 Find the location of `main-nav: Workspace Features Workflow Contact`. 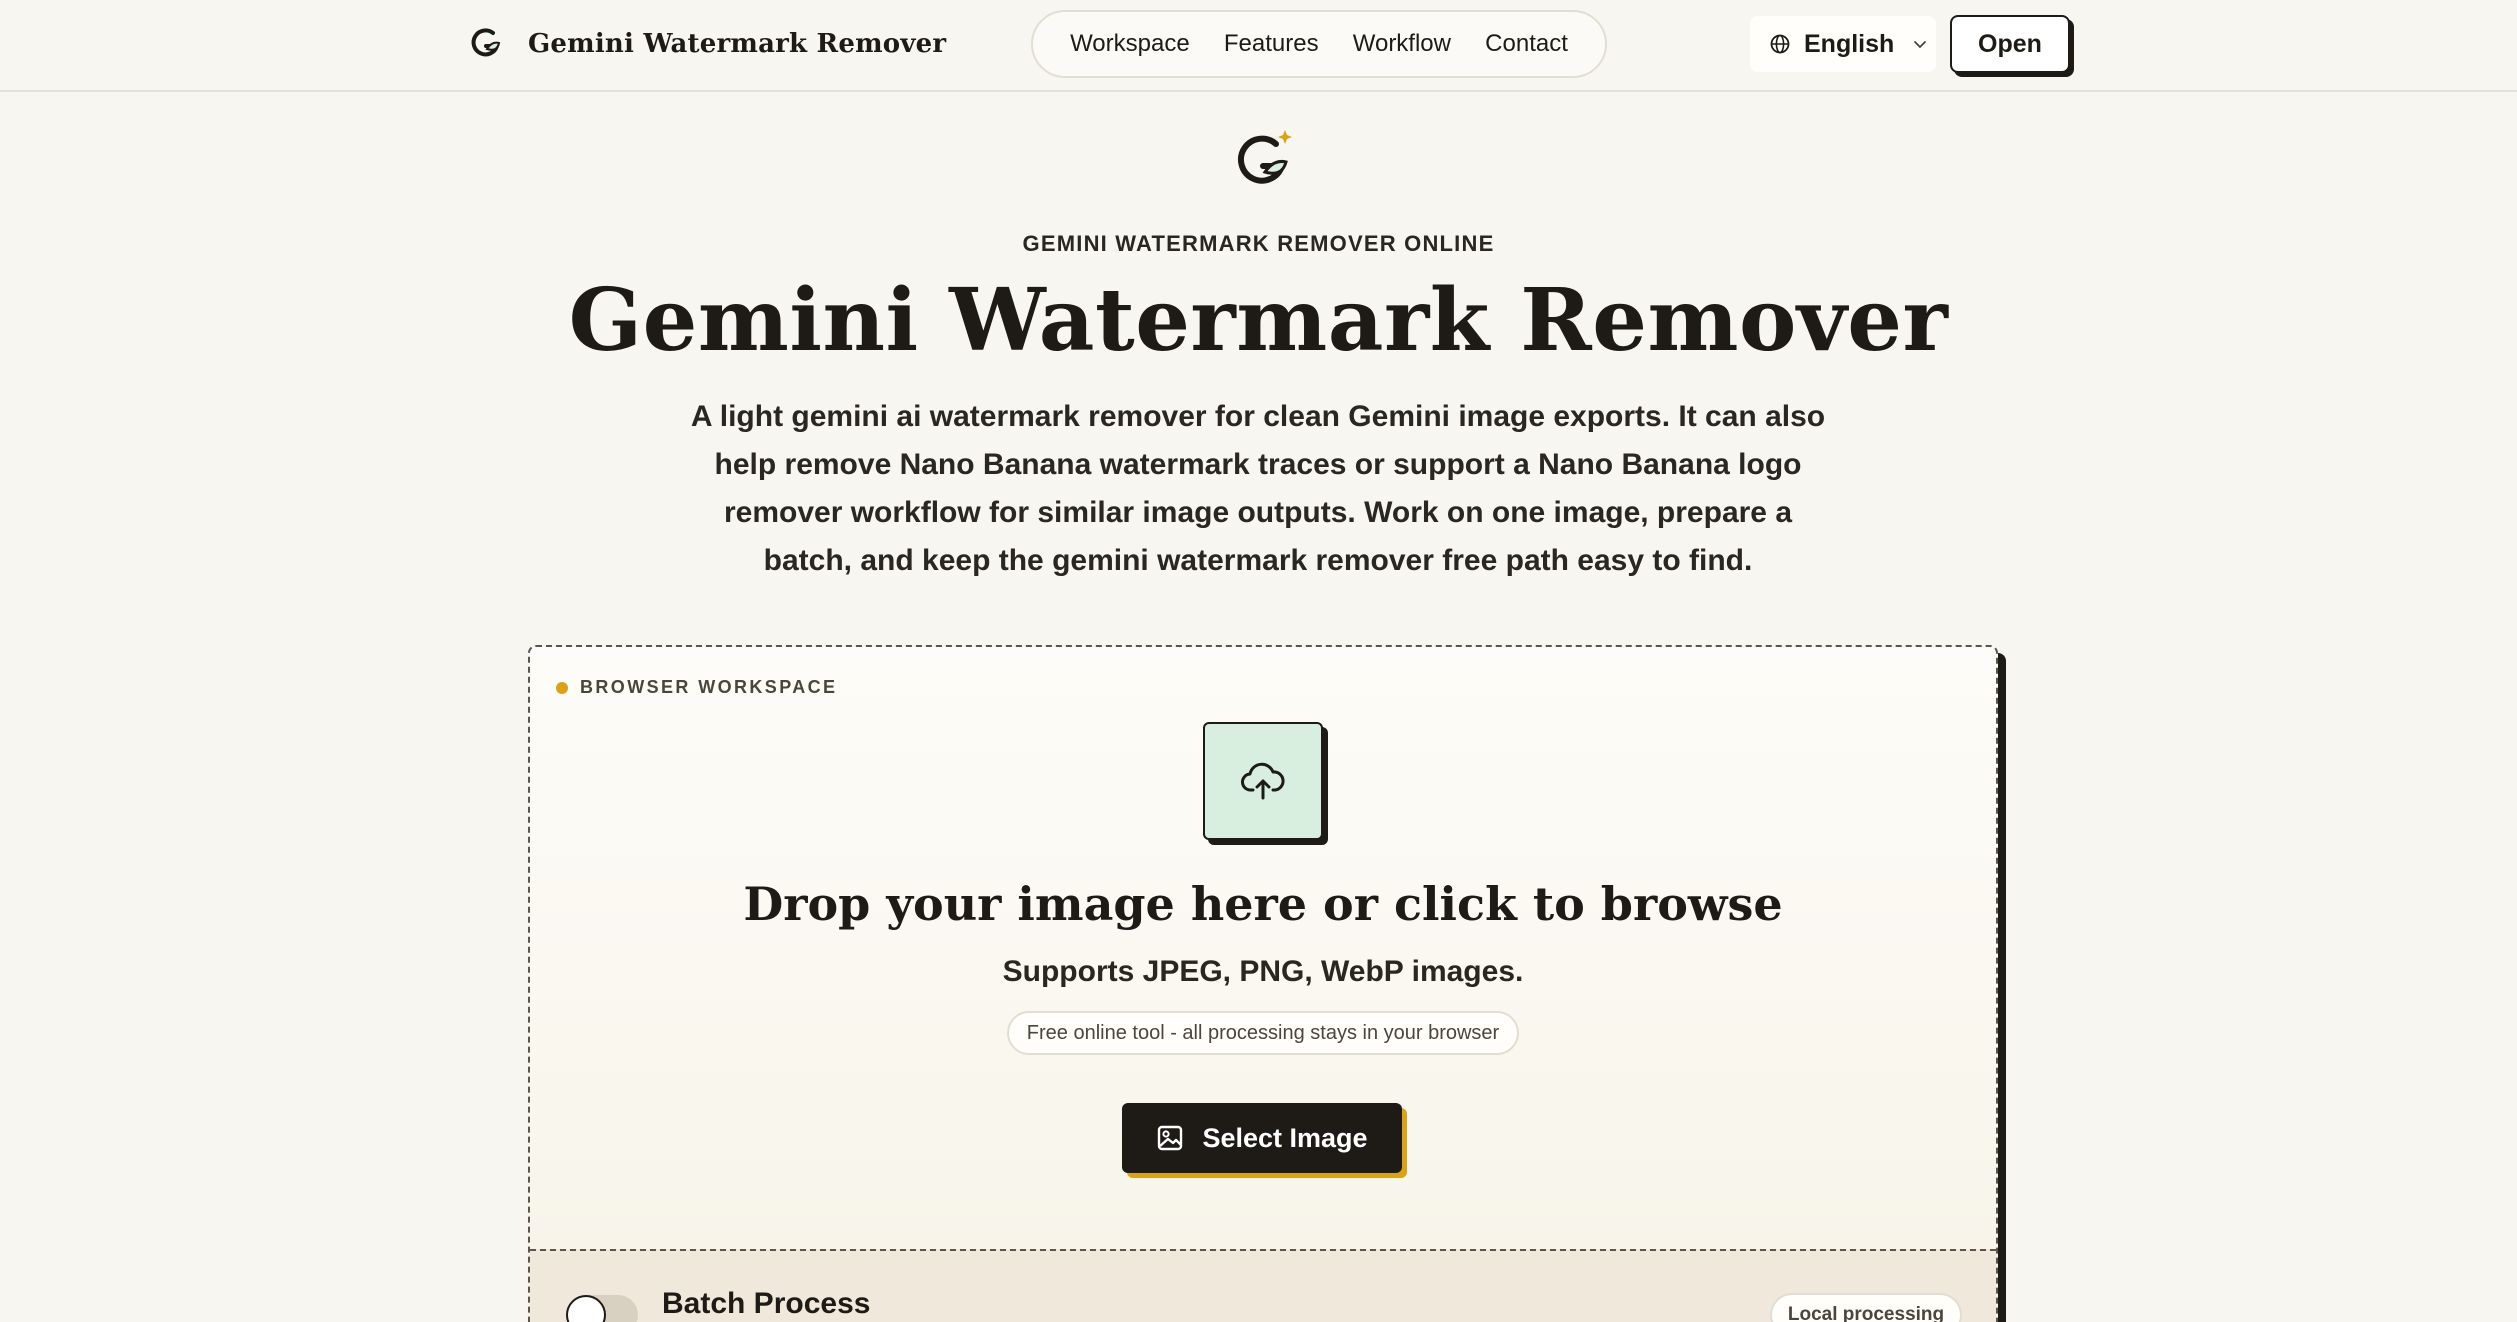

main-nav: Workspace Features Workflow Contact is located at coordinates (1319, 44).